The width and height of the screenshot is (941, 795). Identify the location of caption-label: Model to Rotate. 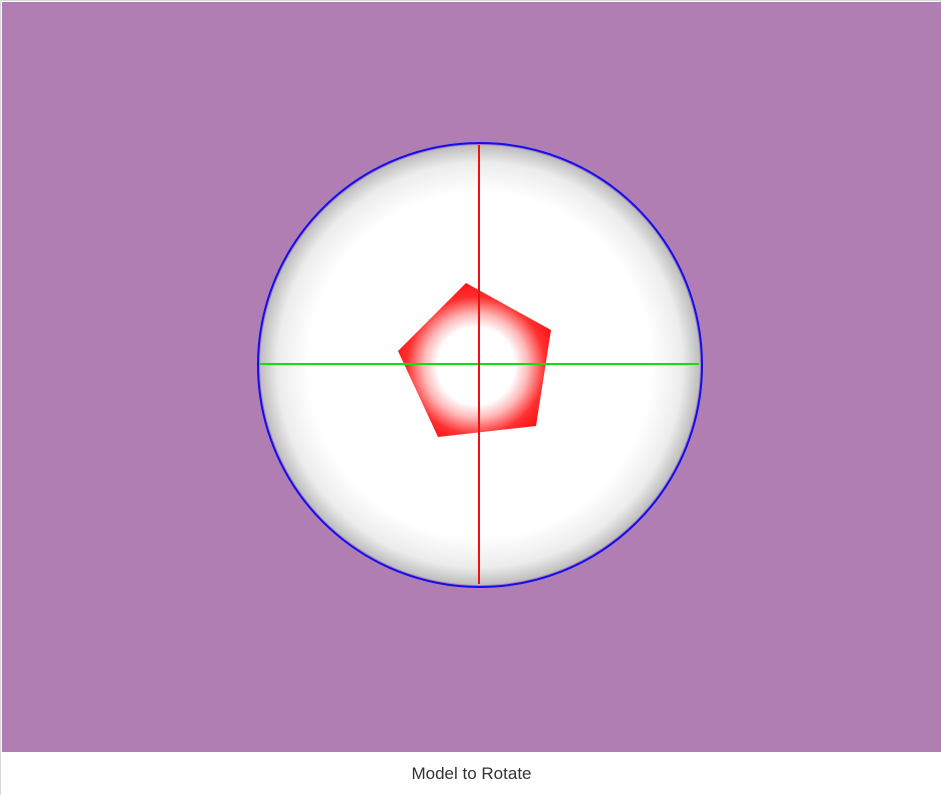
(471, 773).